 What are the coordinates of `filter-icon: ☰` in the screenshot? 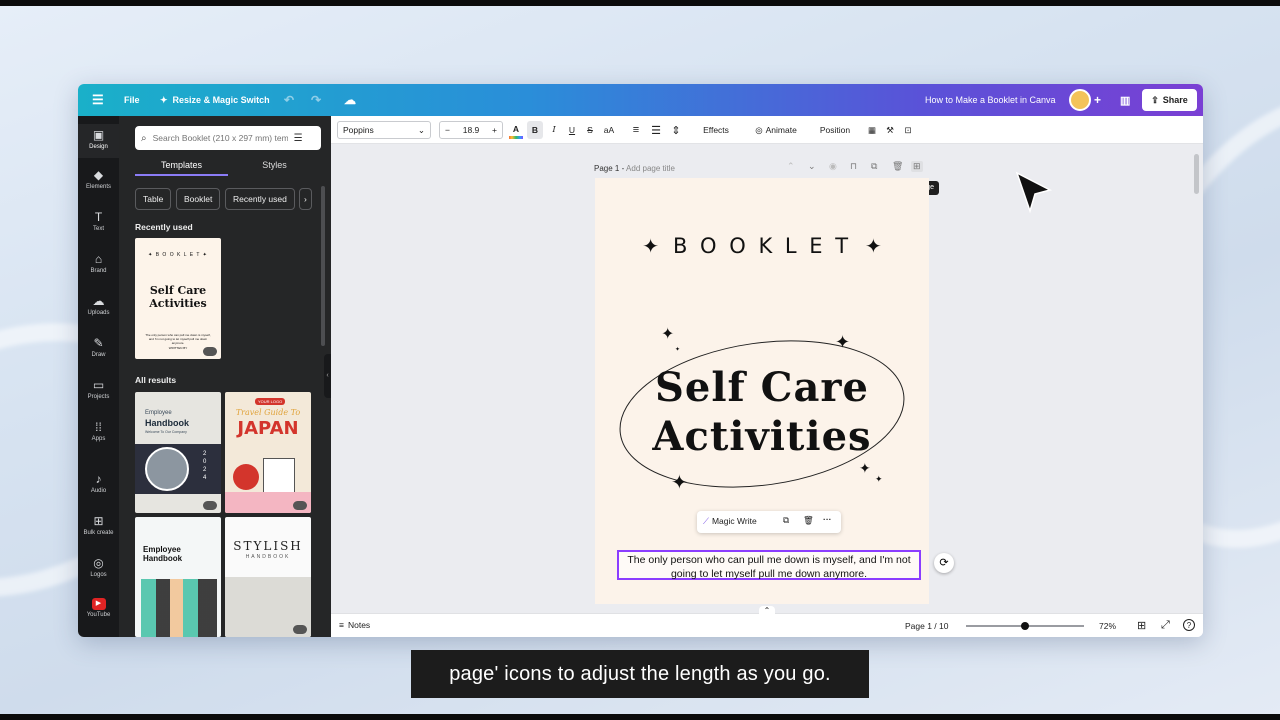 It's located at (298, 138).